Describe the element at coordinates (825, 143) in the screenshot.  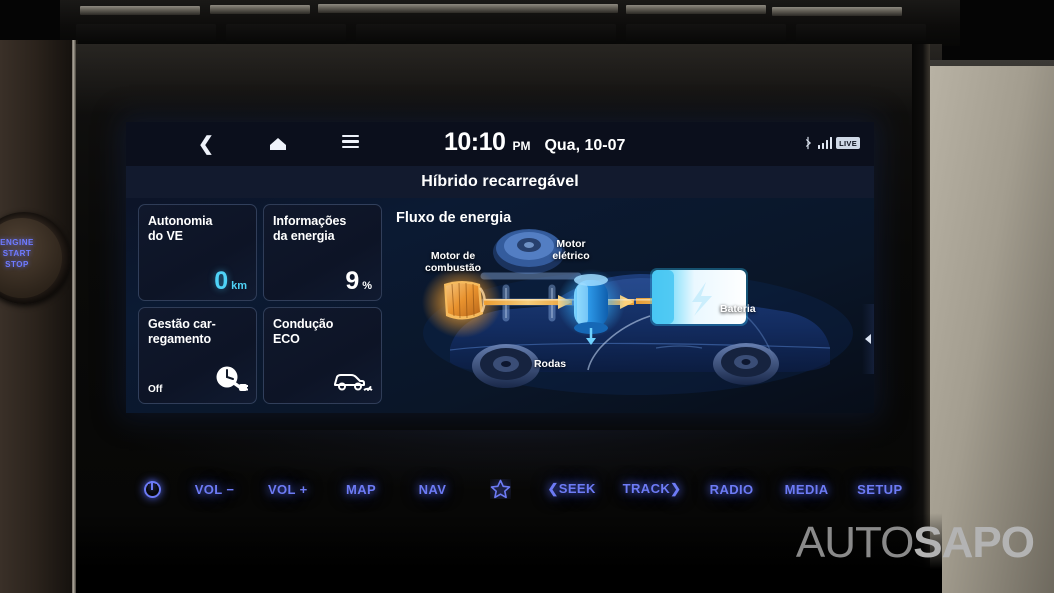
I see `signal-bars-icon` at that location.